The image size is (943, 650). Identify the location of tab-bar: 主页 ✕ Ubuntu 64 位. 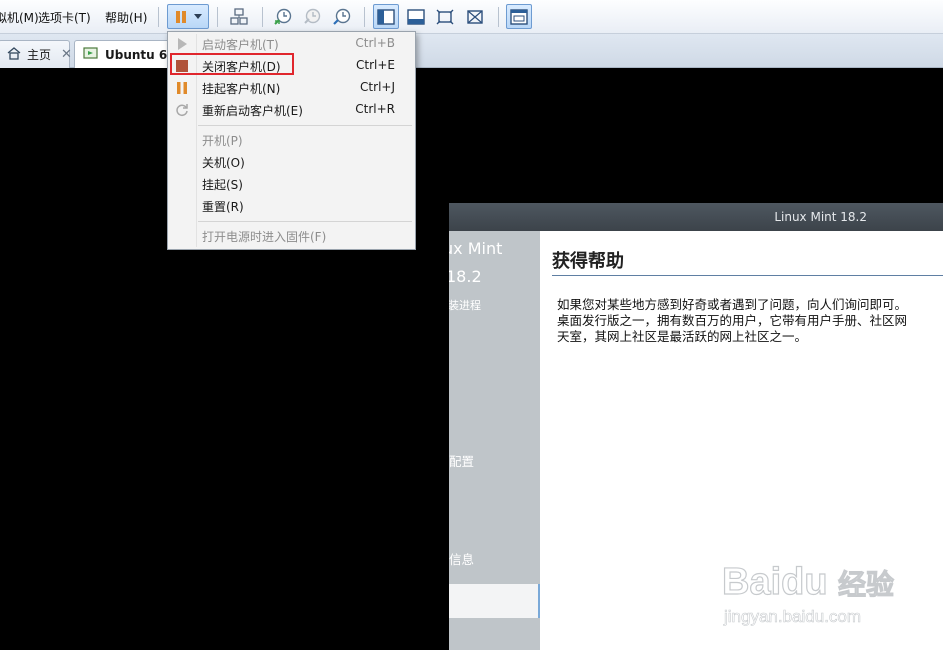
(471, 51).